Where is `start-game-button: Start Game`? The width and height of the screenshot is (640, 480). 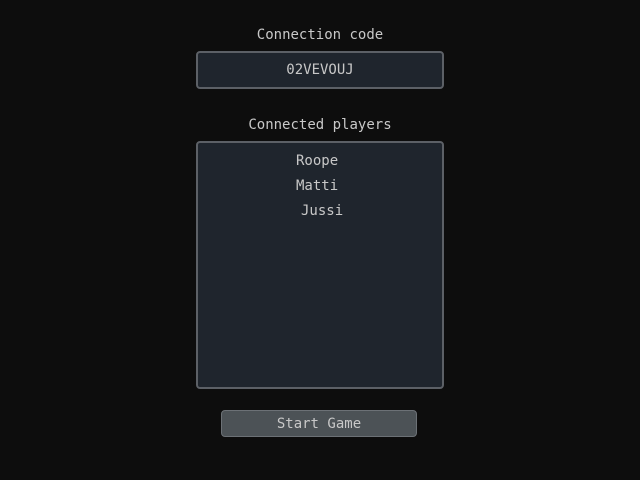 start-game-button: Start Game is located at coordinates (319, 423).